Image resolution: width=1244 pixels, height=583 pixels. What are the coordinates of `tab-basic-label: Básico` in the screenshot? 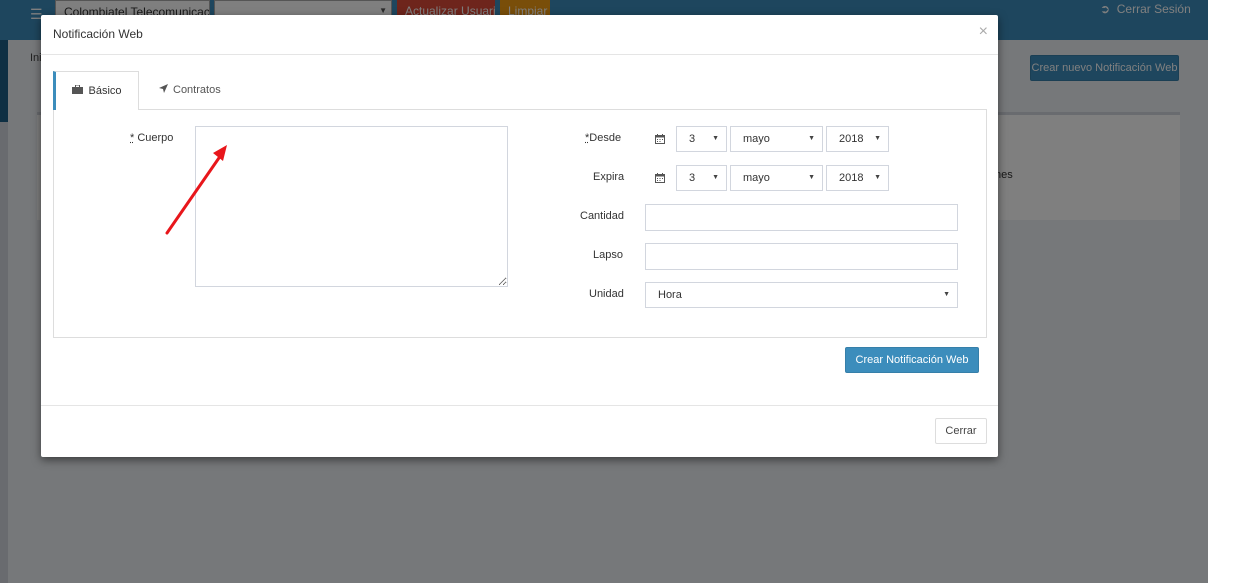 It's located at (105, 91).